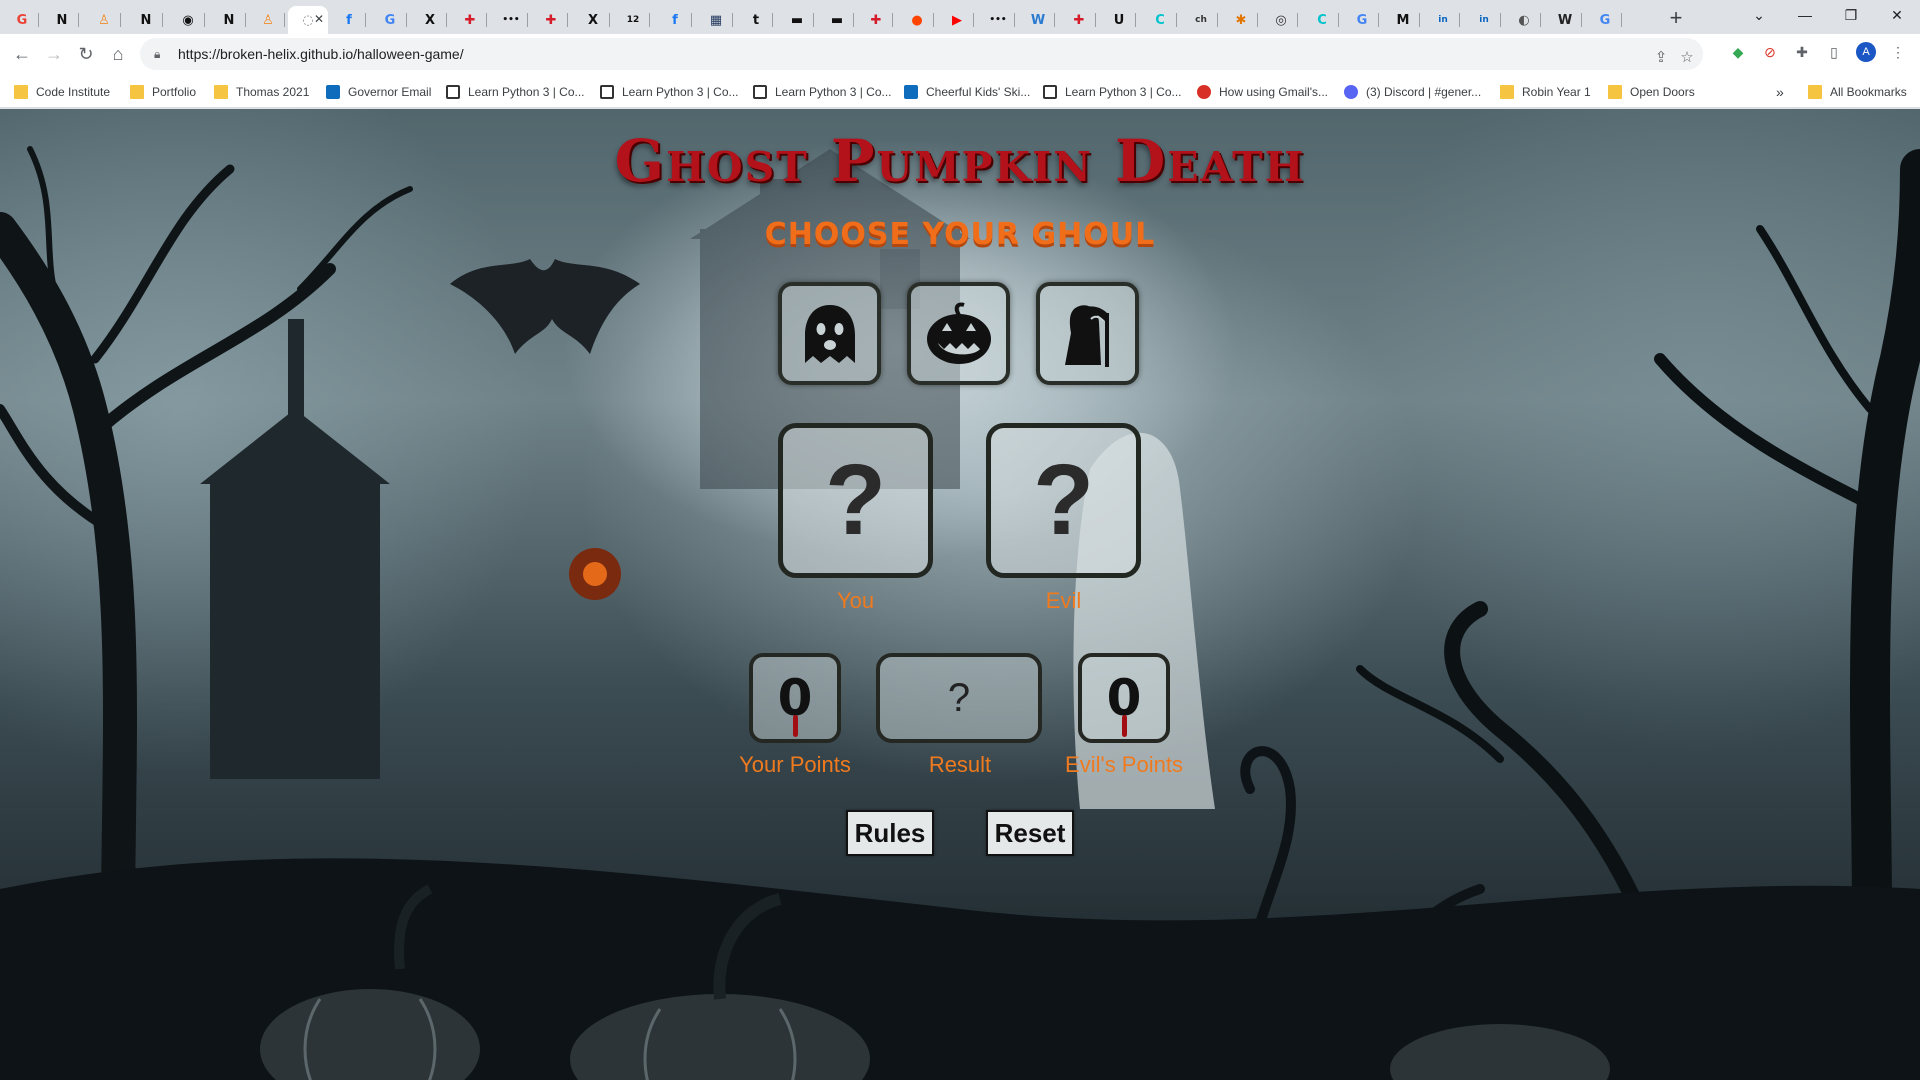  Describe the element at coordinates (1866, 52) in the screenshot. I see `profile-avatar: A` at that location.